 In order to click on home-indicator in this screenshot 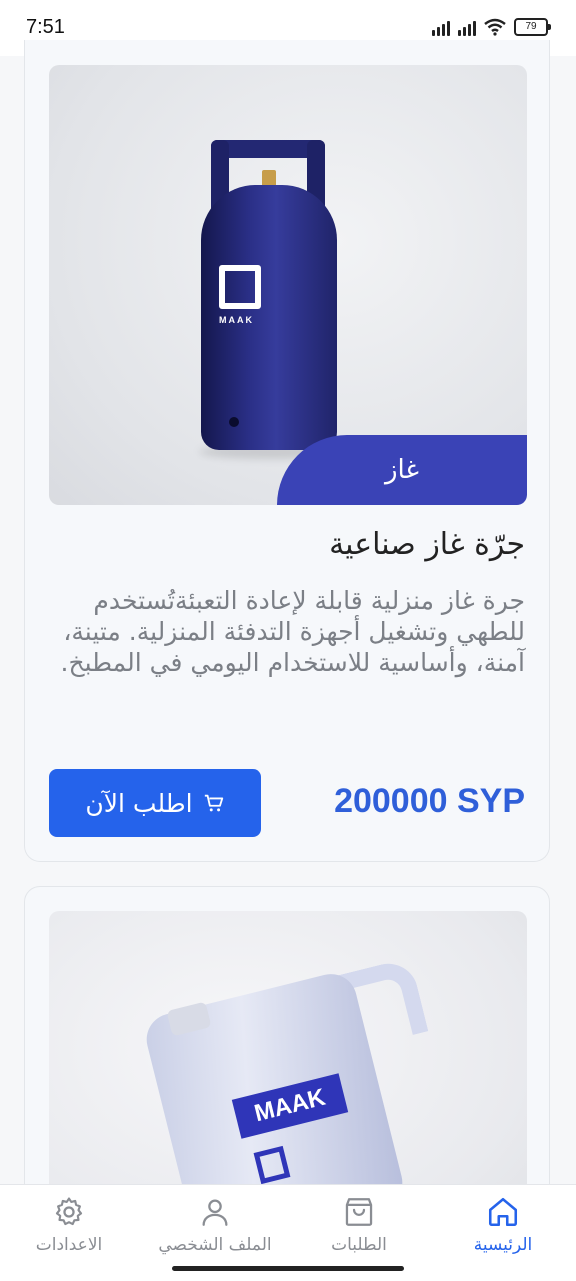, I will do `click(288, 1268)`.